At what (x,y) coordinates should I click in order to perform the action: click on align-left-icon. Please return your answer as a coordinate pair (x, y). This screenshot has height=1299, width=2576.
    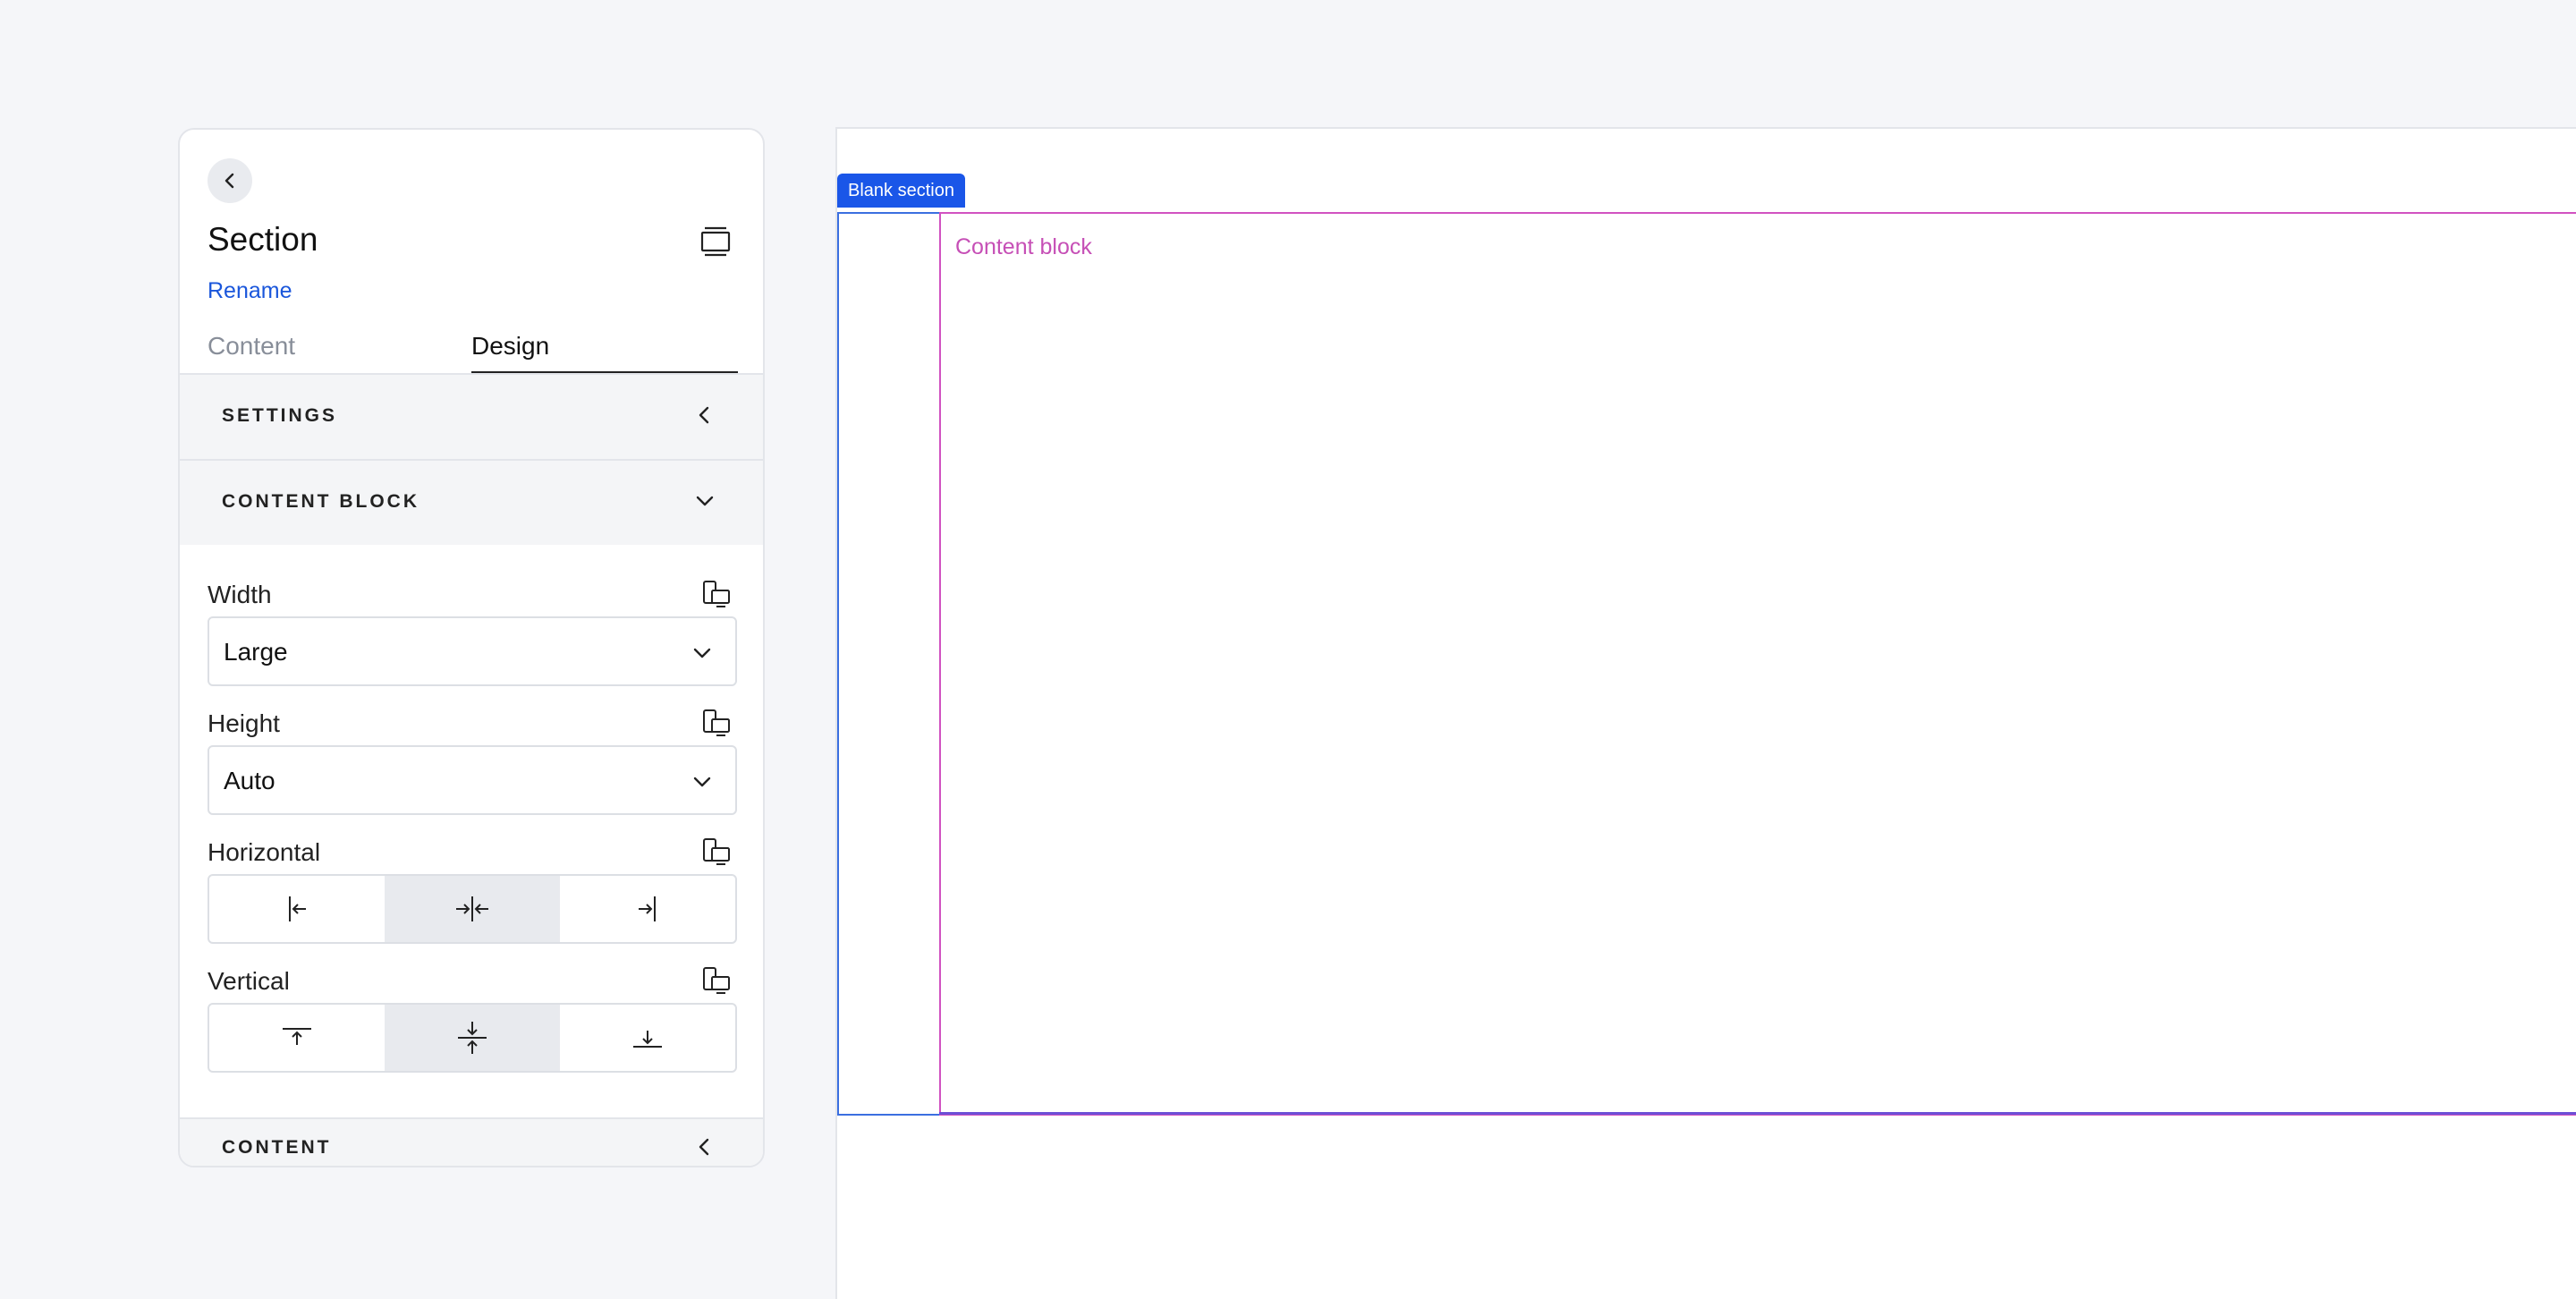
    Looking at the image, I should click on (297, 908).